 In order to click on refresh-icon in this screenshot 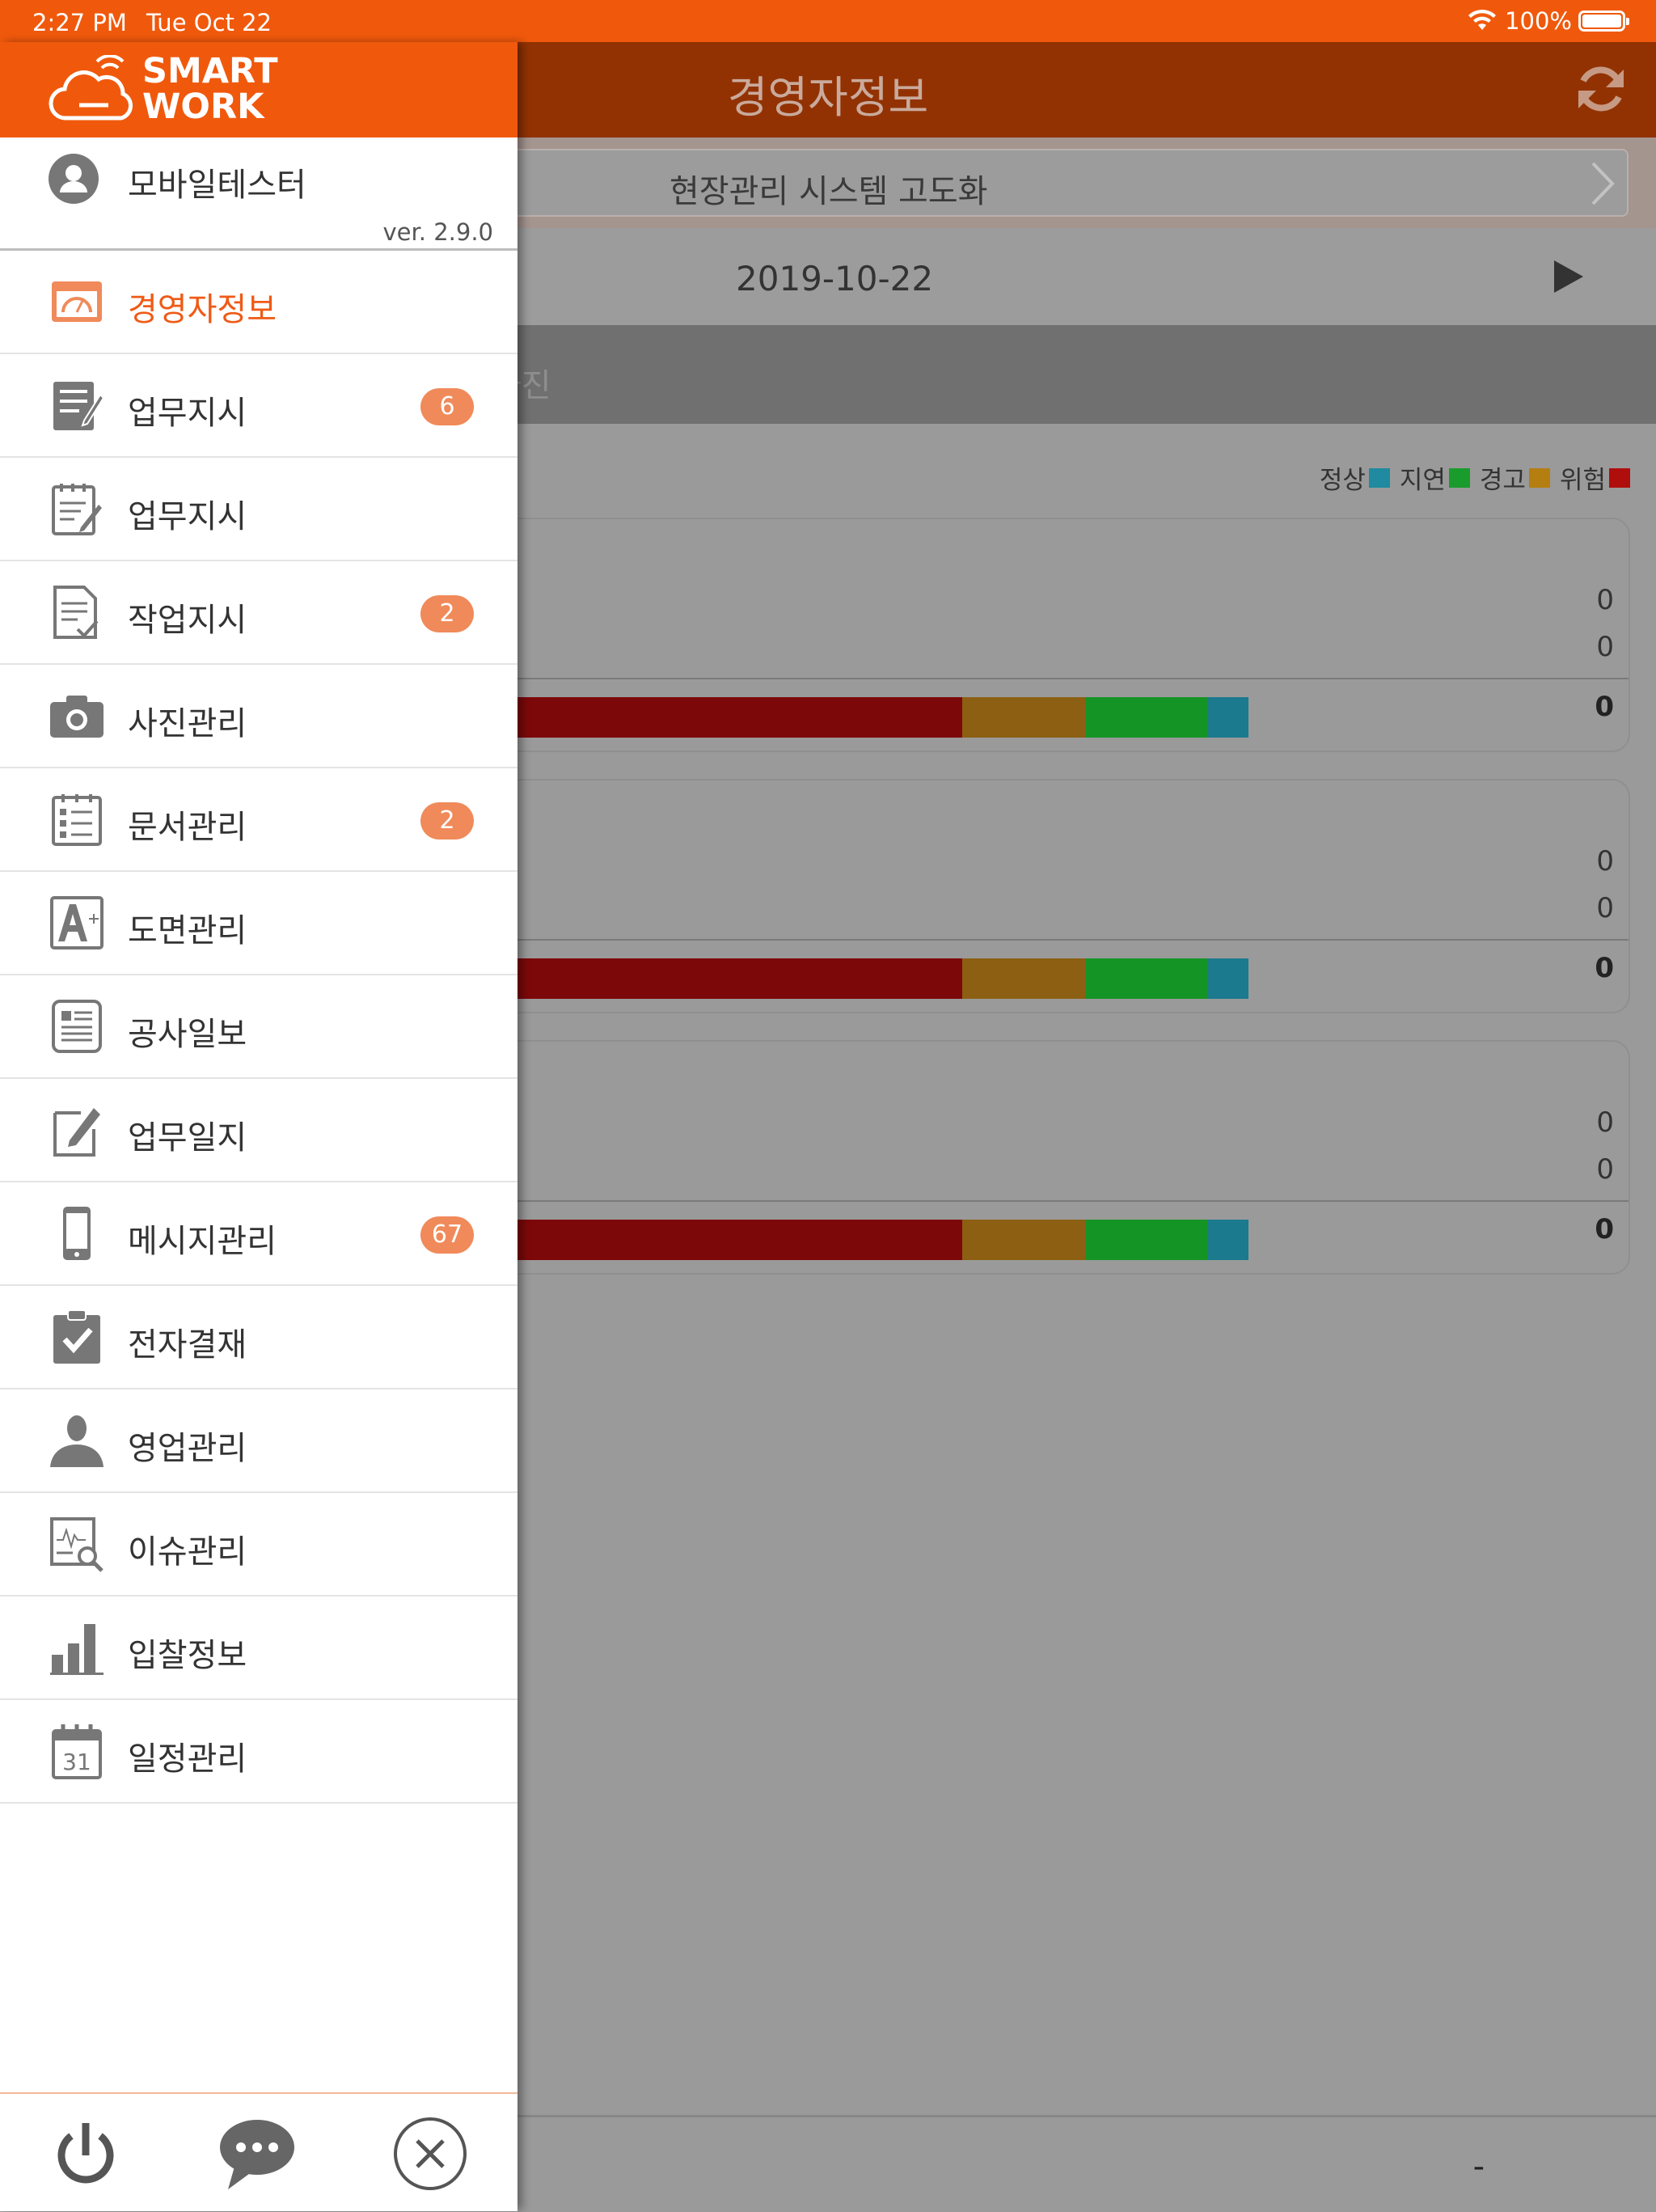, I will do `click(1601, 89)`.